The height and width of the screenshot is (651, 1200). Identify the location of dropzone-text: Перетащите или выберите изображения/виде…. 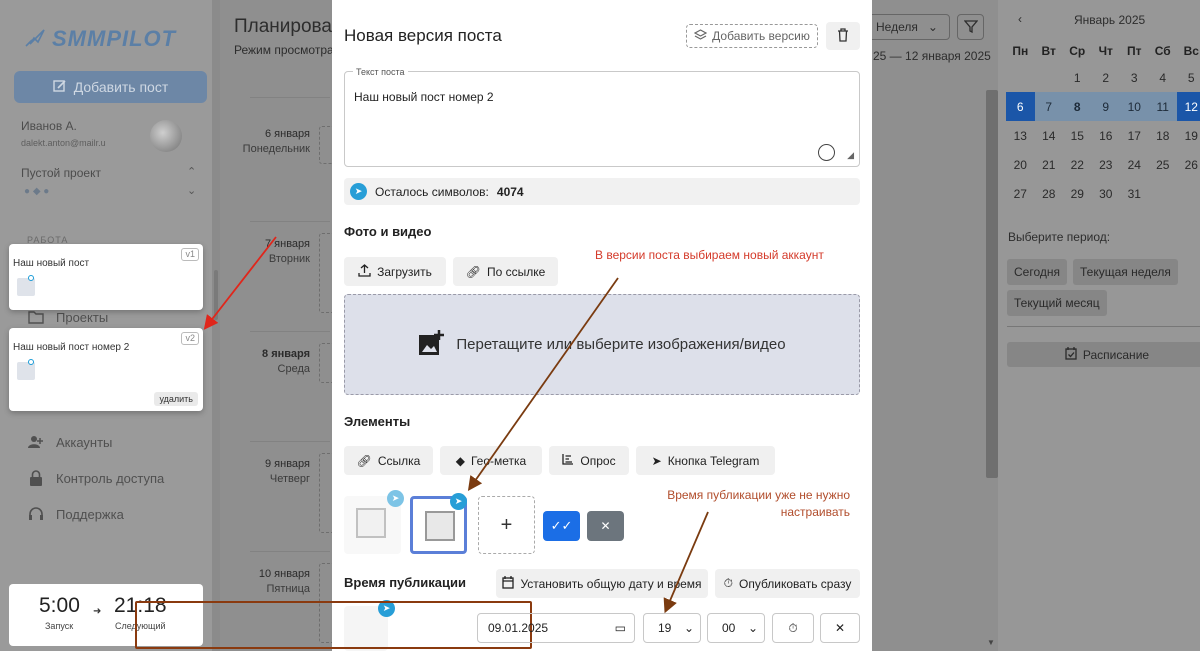
(621, 344).